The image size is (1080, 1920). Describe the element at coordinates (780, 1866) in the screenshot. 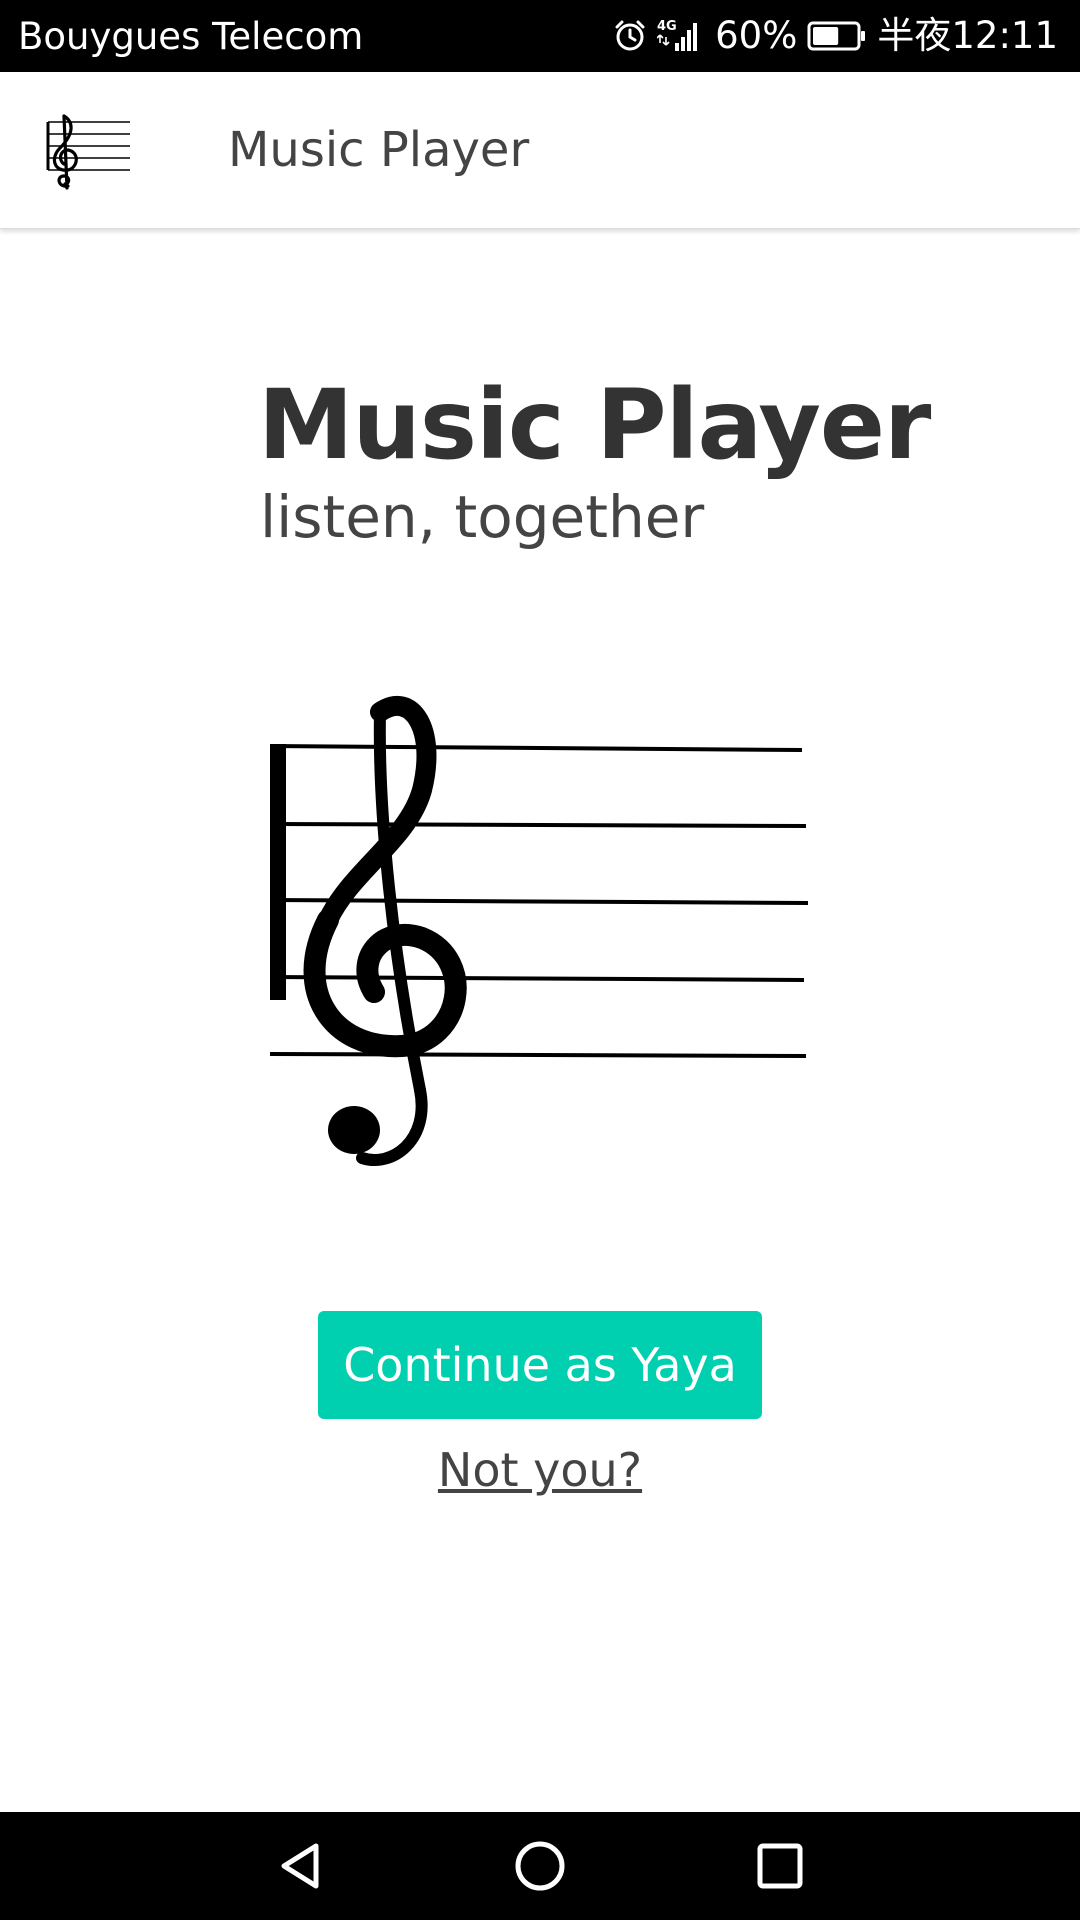

I see `recents-icon` at that location.